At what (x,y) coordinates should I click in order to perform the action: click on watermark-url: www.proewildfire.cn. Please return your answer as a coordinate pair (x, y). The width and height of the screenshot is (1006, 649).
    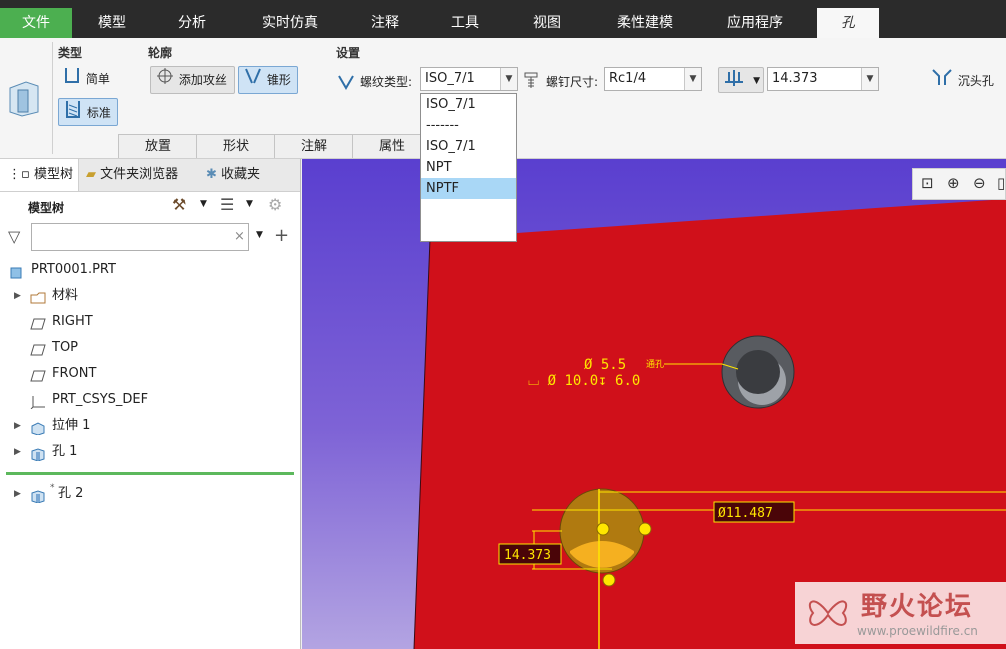
    Looking at the image, I should click on (917, 631).